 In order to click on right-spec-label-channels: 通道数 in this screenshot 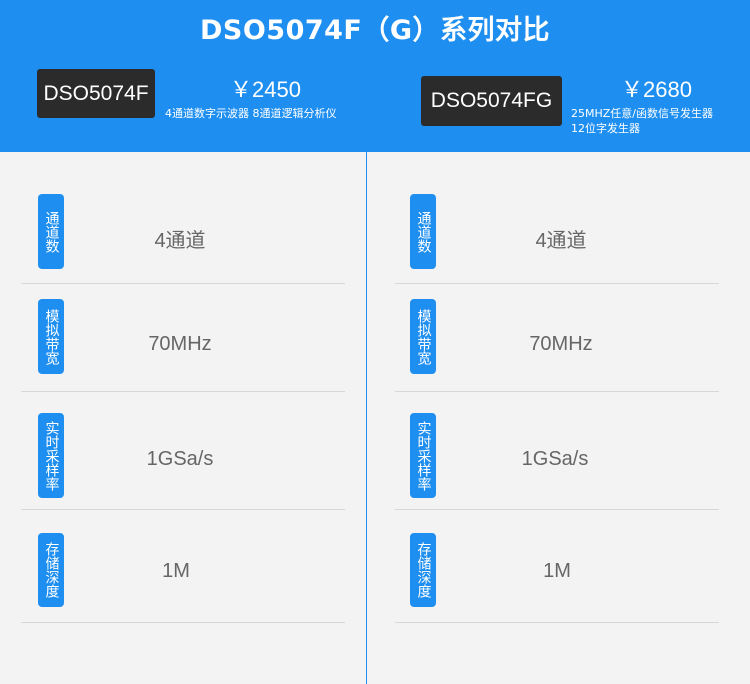, I will do `click(423, 231)`.